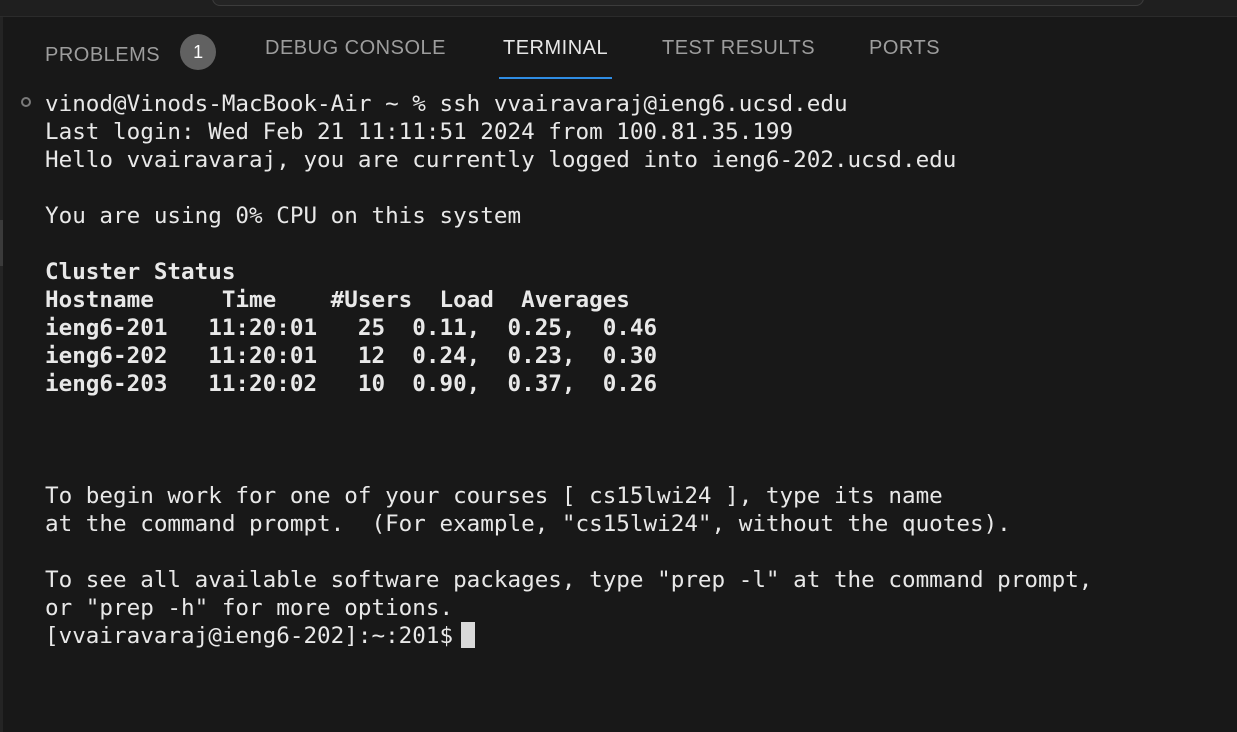 Image resolution: width=1237 pixels, height=732 pixels. What do you see at coordinates (283, 216) in the screenshot?
I see `terminal-line: You are using 0% CPU on this system` at bounding box center [283, 216].